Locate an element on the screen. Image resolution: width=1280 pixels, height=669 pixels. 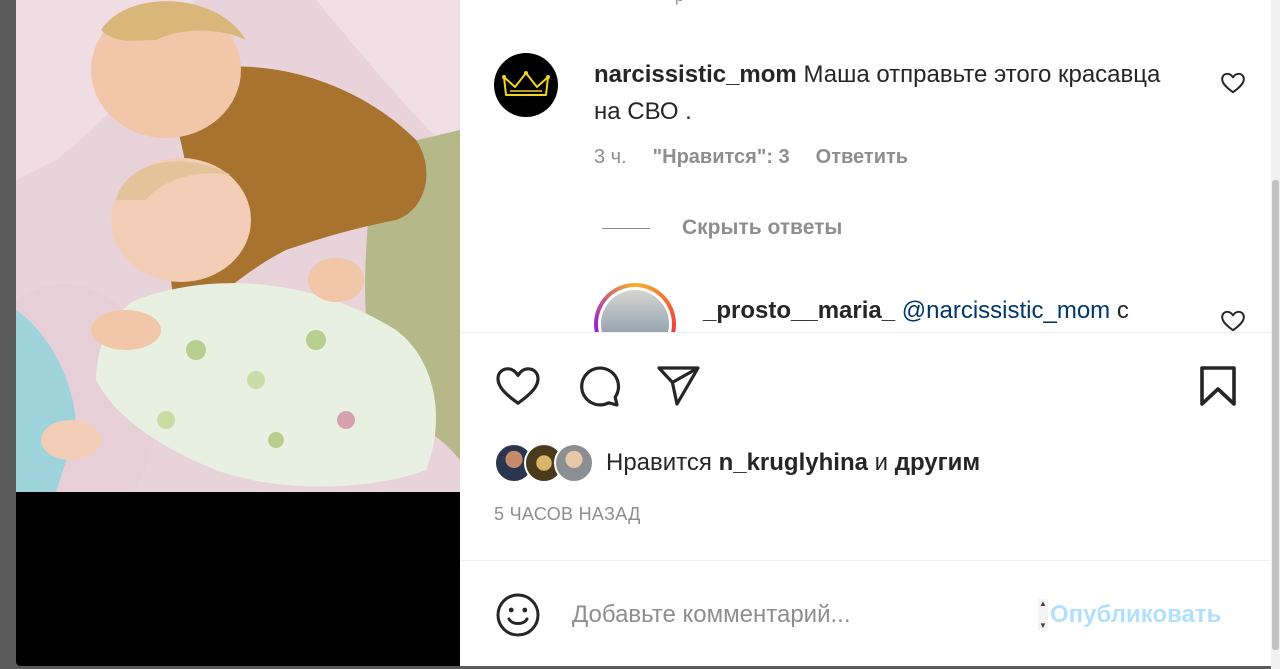
reply-body: _prosto__maria_ @narcissistic_mom с is located at coordinates (916, 310).